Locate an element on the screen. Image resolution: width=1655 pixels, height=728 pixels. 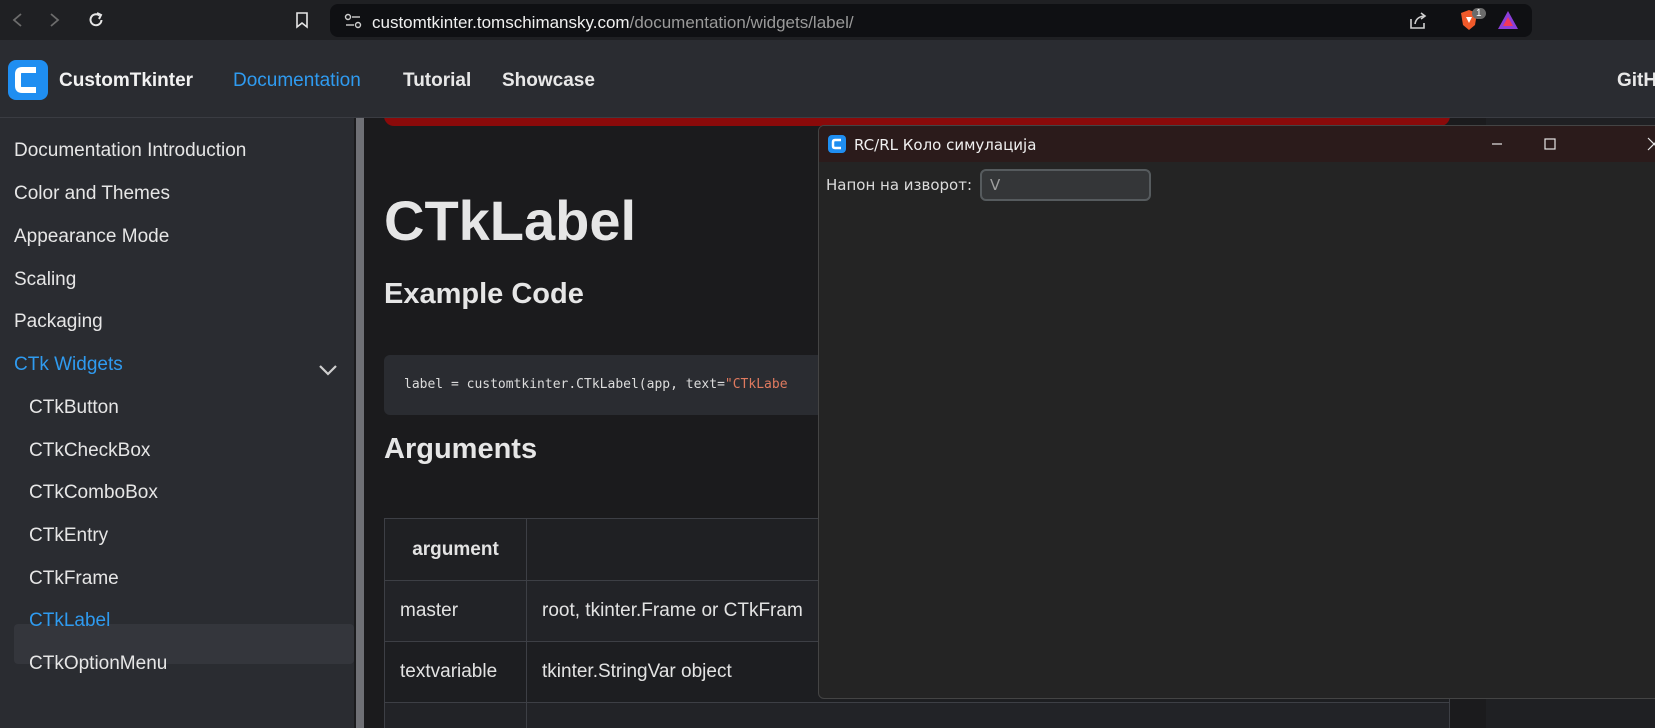
back-button is located at coordinates (18, 20).